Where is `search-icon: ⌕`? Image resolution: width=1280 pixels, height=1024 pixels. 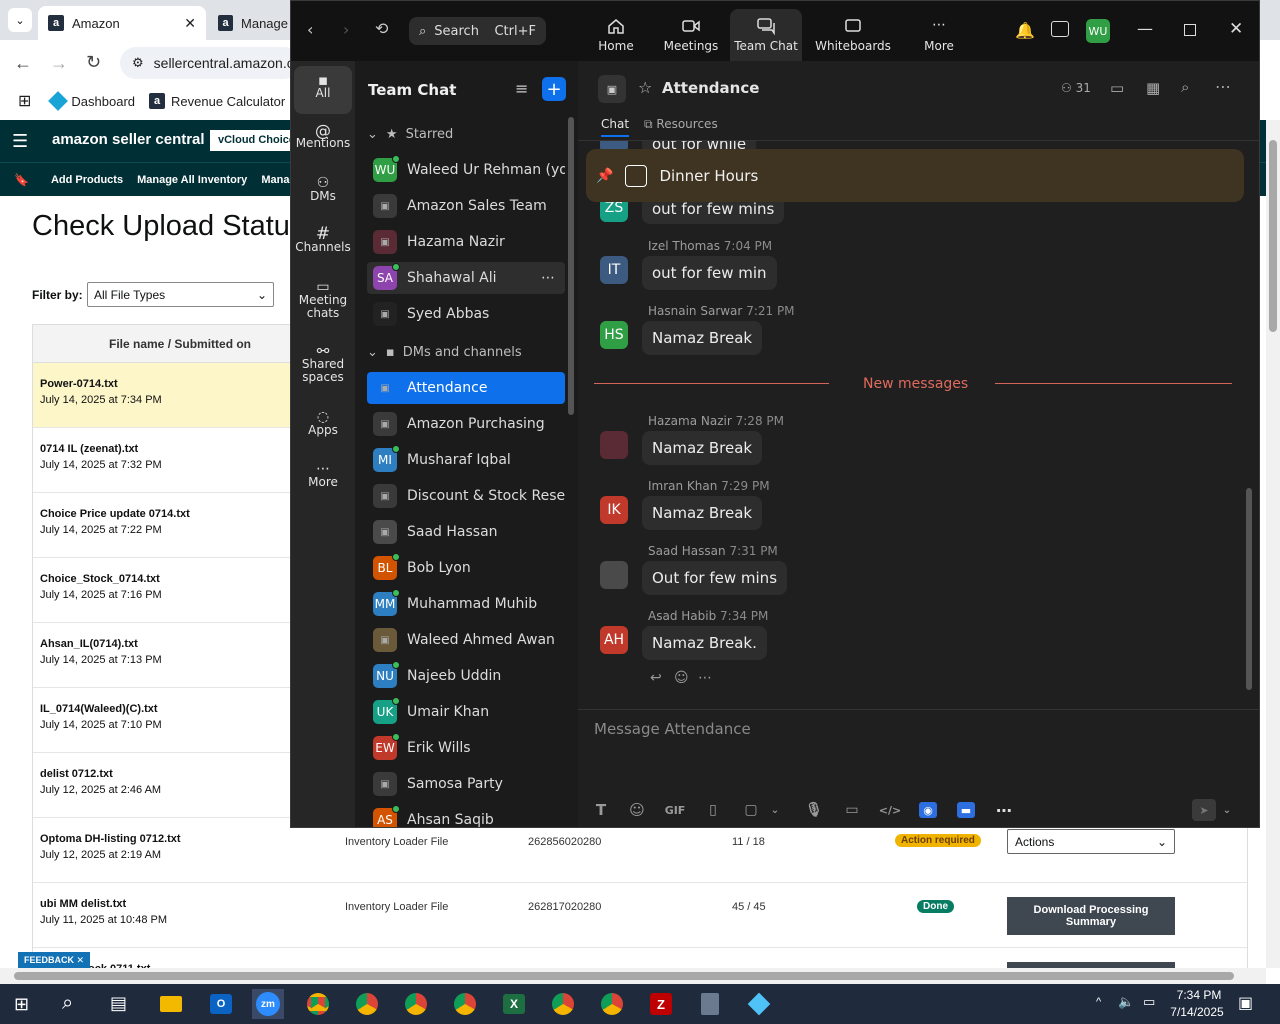 search-icon: ⌕ is located at coordinates (1185, 87).